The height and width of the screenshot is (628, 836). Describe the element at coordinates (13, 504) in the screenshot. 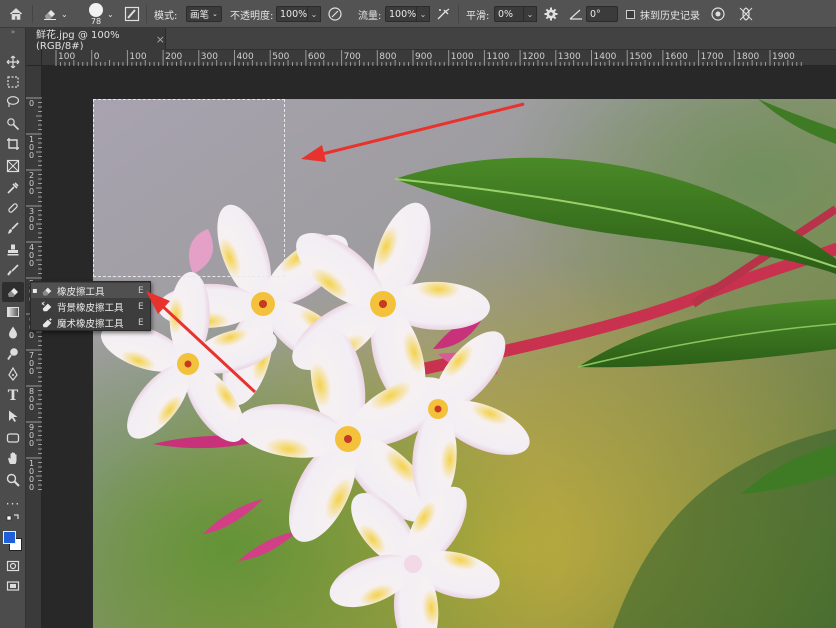

I see `more-tools-icon: ···` at that location.